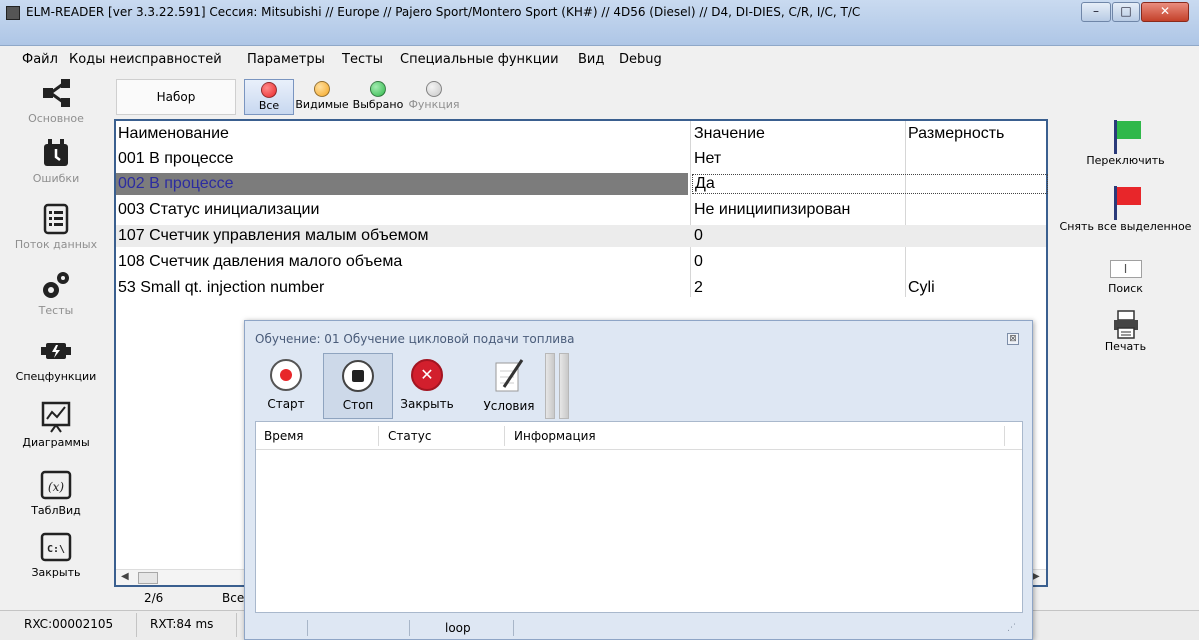 The height and width of the screenshot is (640, 1199). What do you see at coordinates (284, 436) in the screenshot?
I see `header-time: Время` at bounding box center [284, 436].